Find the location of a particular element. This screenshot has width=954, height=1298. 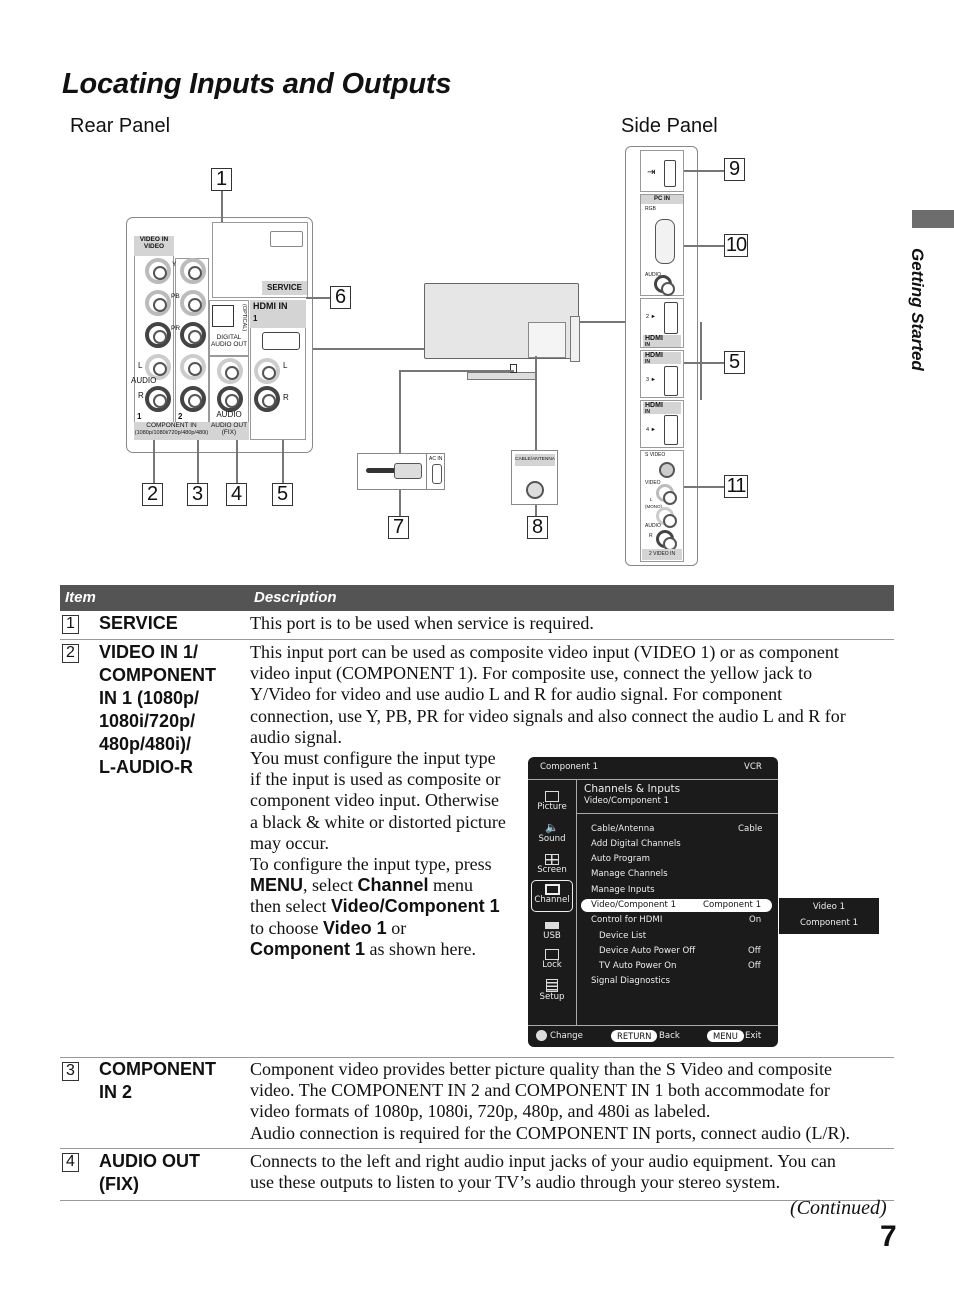

osd-divider is located at coordinates (653, 779).